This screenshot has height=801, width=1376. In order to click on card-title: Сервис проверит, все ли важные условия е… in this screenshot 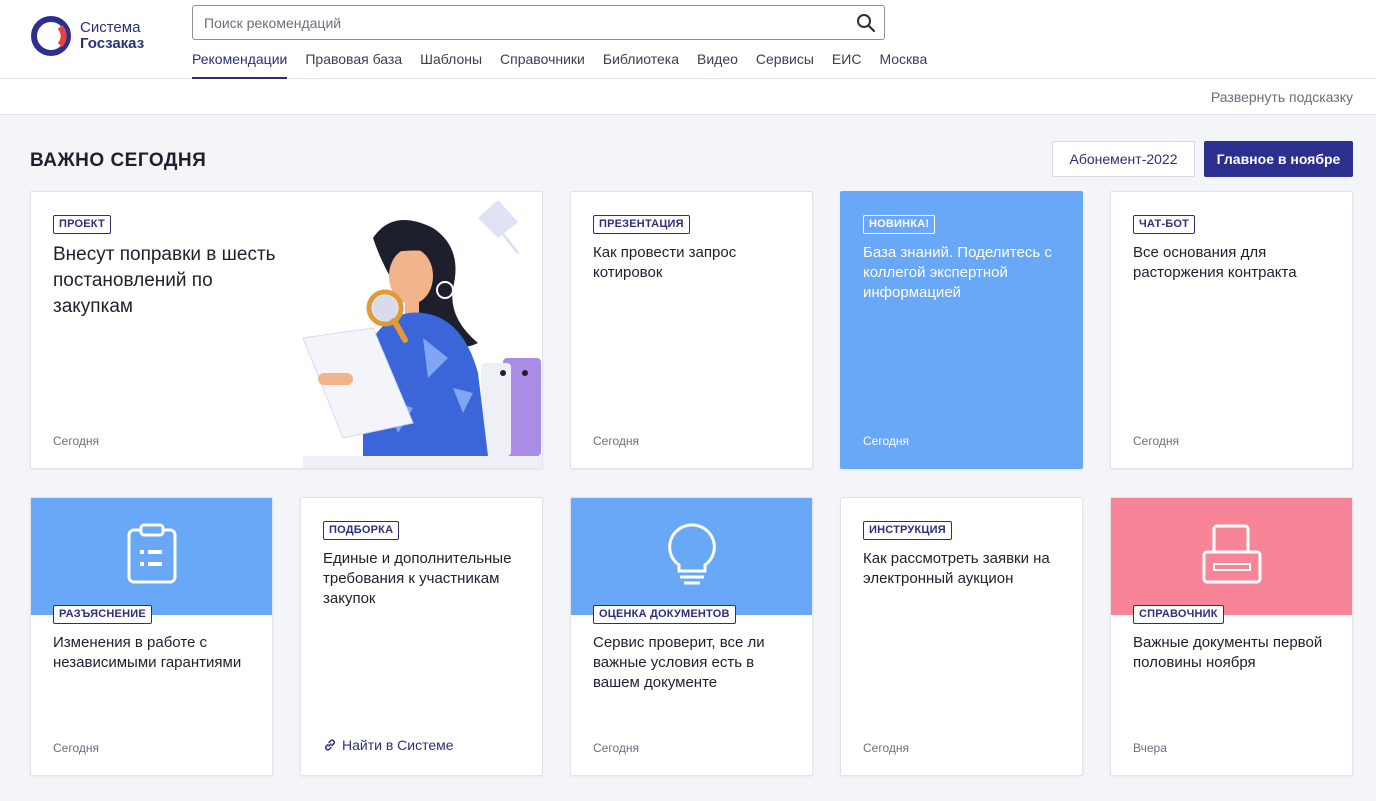, I will do `click(679, 662)`.